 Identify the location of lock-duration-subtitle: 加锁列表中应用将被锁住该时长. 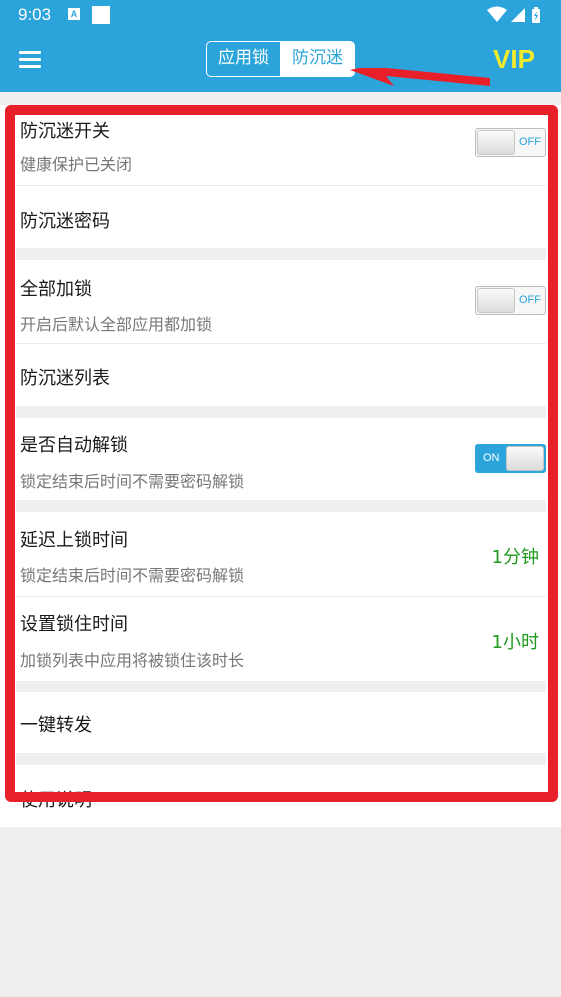
(132, 660).